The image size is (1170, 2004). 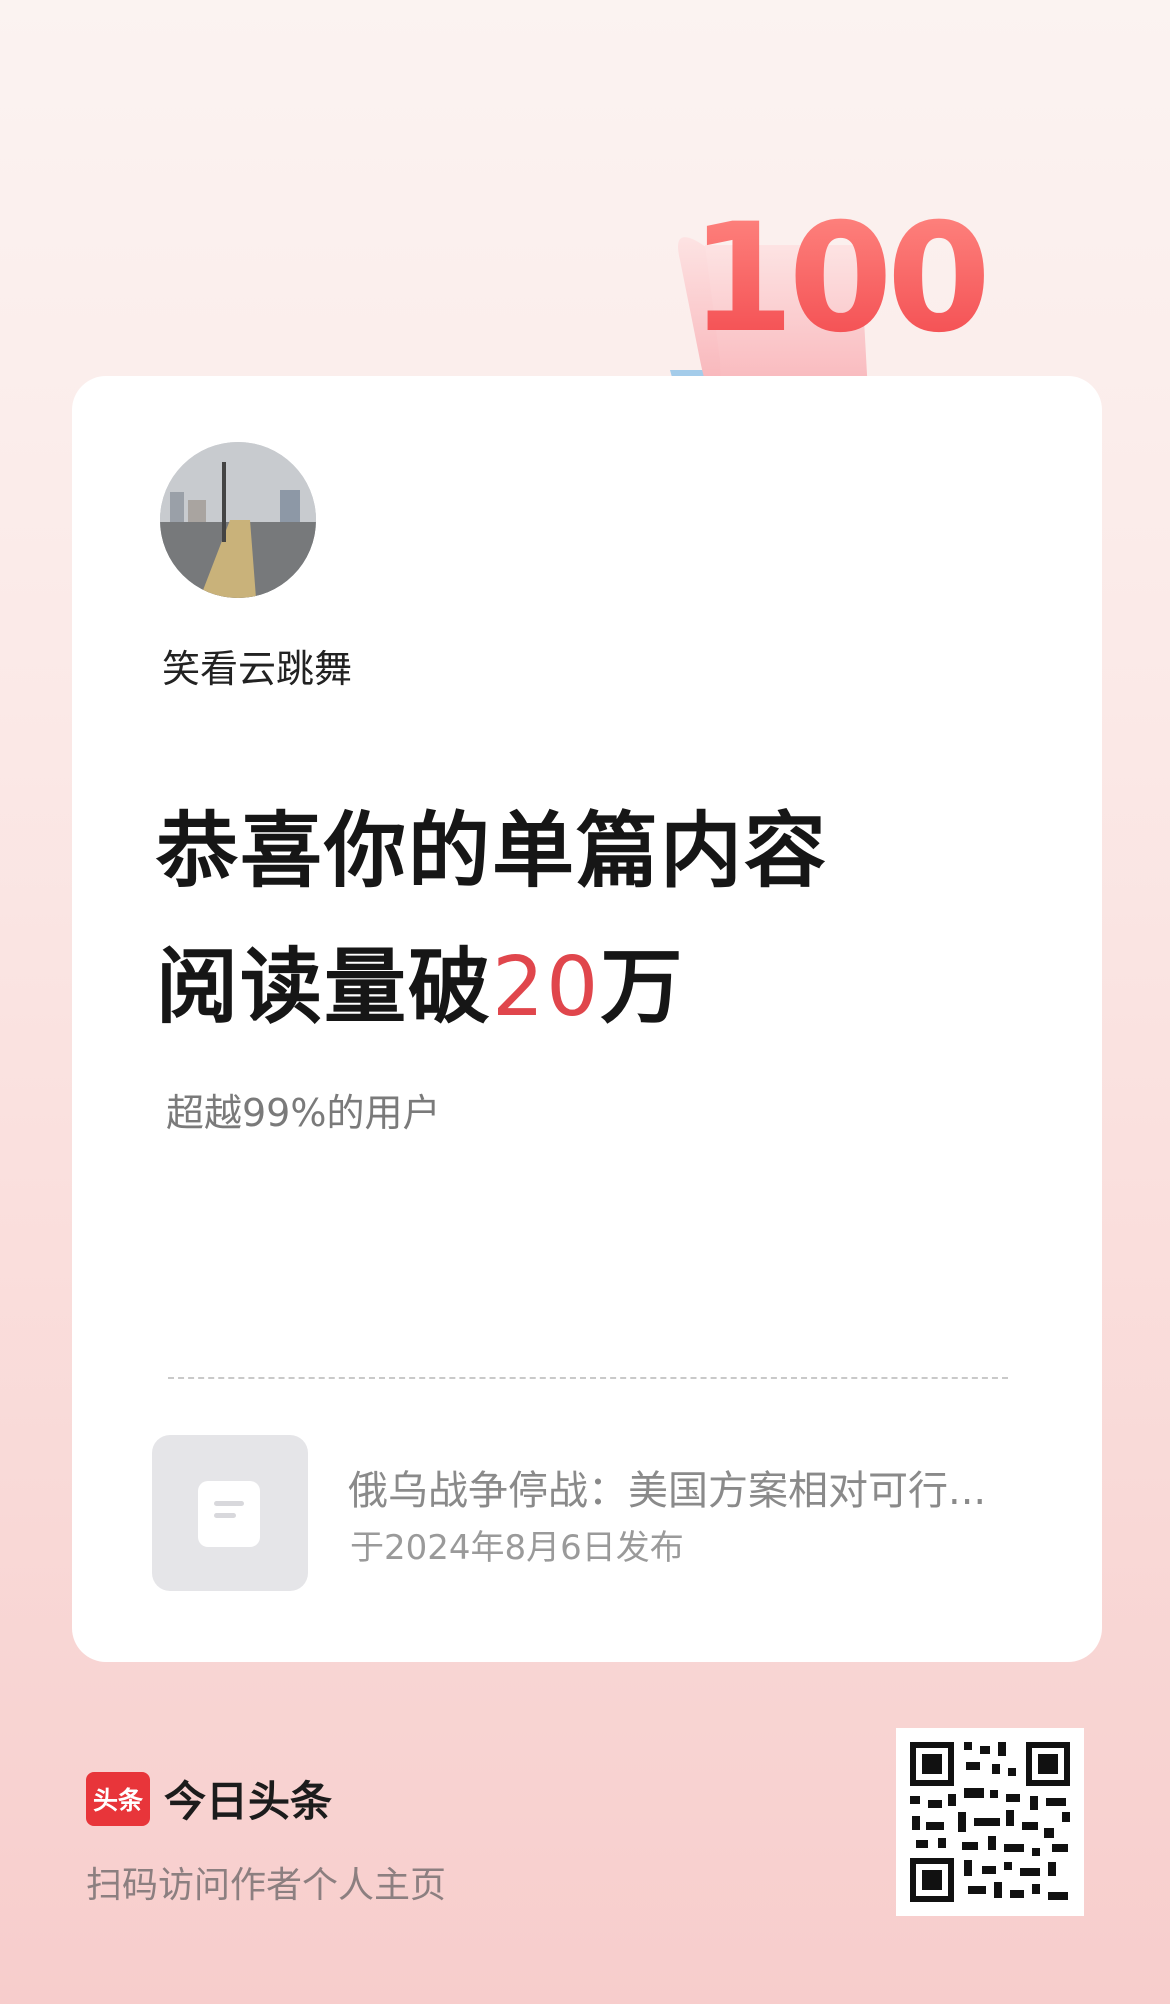 What do you see at coordinates (990, 1822) in the screenshot?
I see `qr-code` at bounding box center [990, 1822].